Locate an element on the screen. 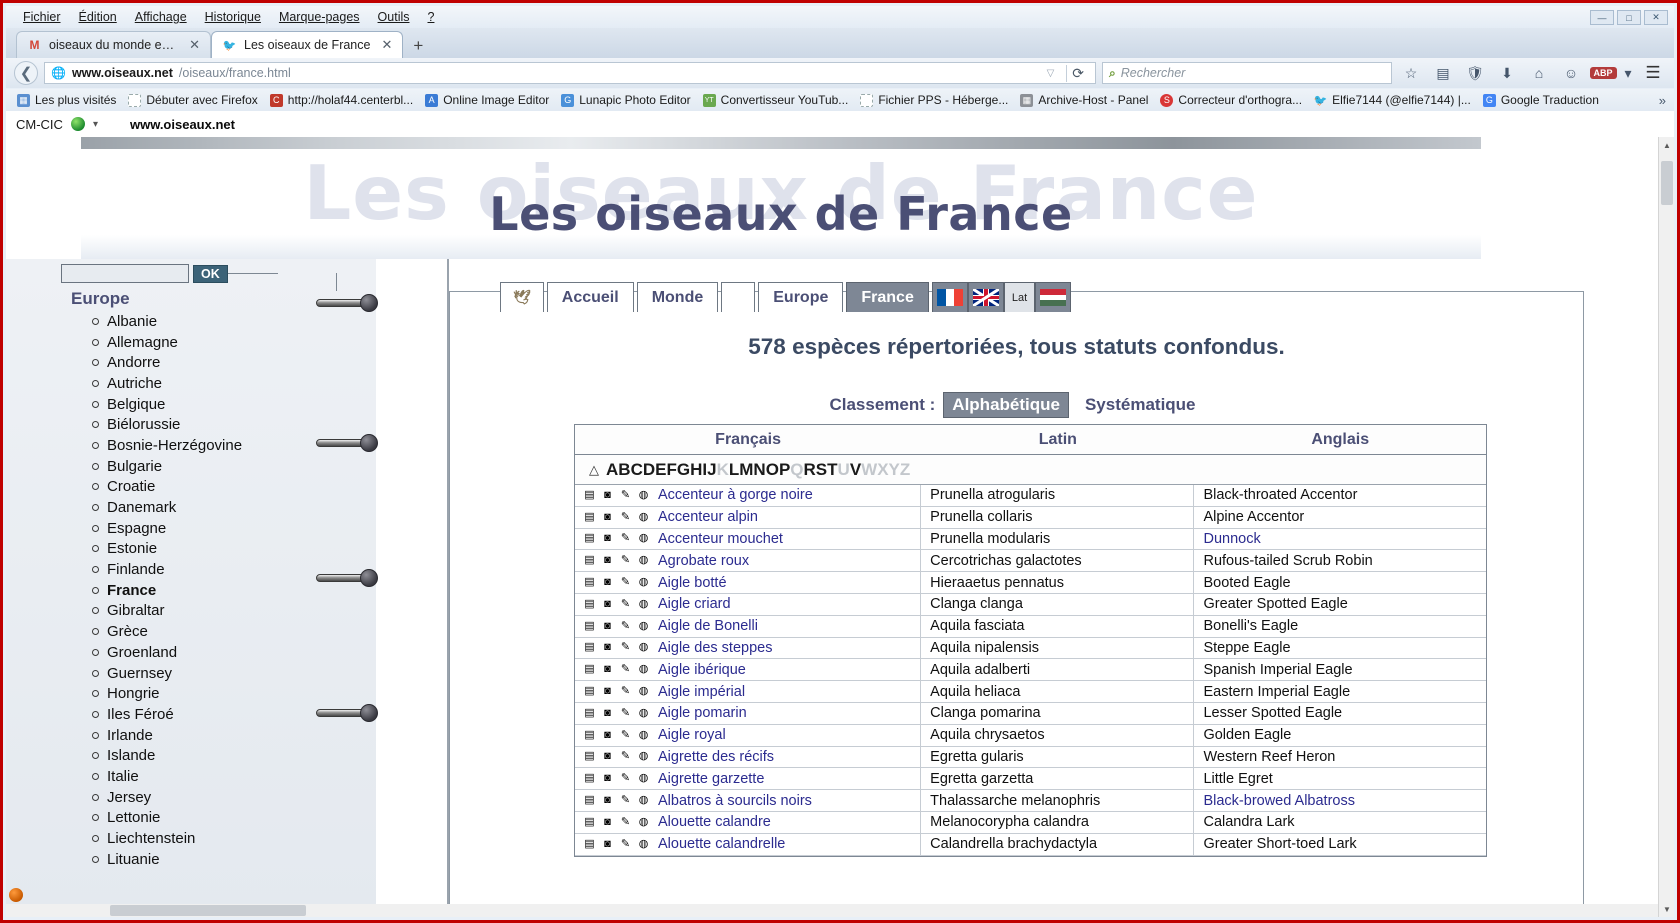 The image size is (1680, 923). cmcic-label: CM-CIC is located at coordinates (39, 124).